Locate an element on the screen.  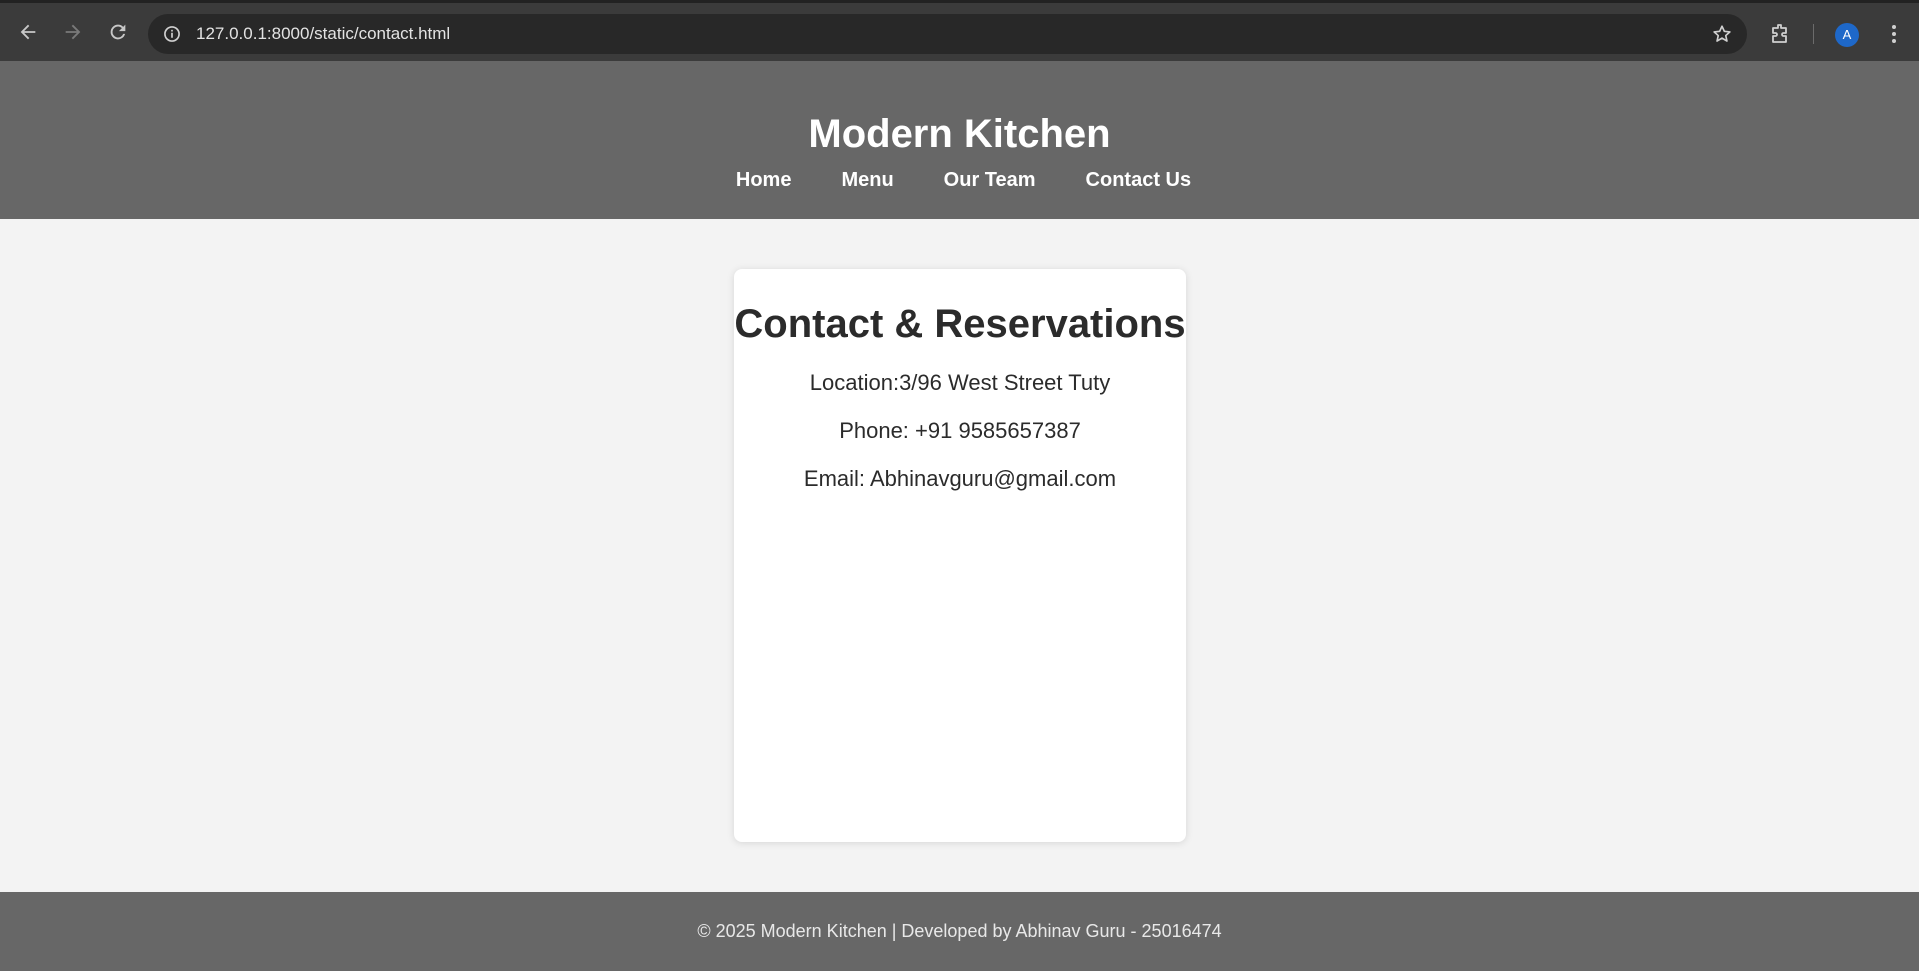
nav-our-team: Our Team is located at coordinates (990, 180).